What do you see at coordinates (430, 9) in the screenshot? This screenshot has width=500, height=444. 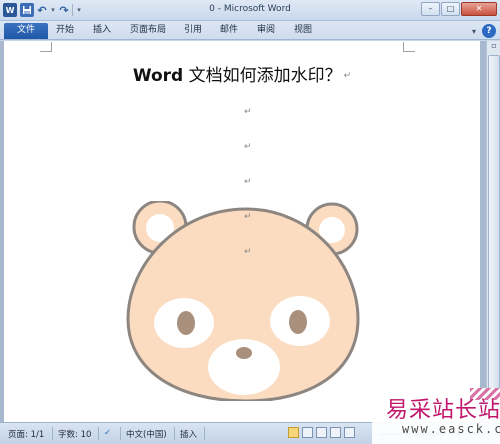 I see `minimize-button: –` at bounding box center [430, 9].